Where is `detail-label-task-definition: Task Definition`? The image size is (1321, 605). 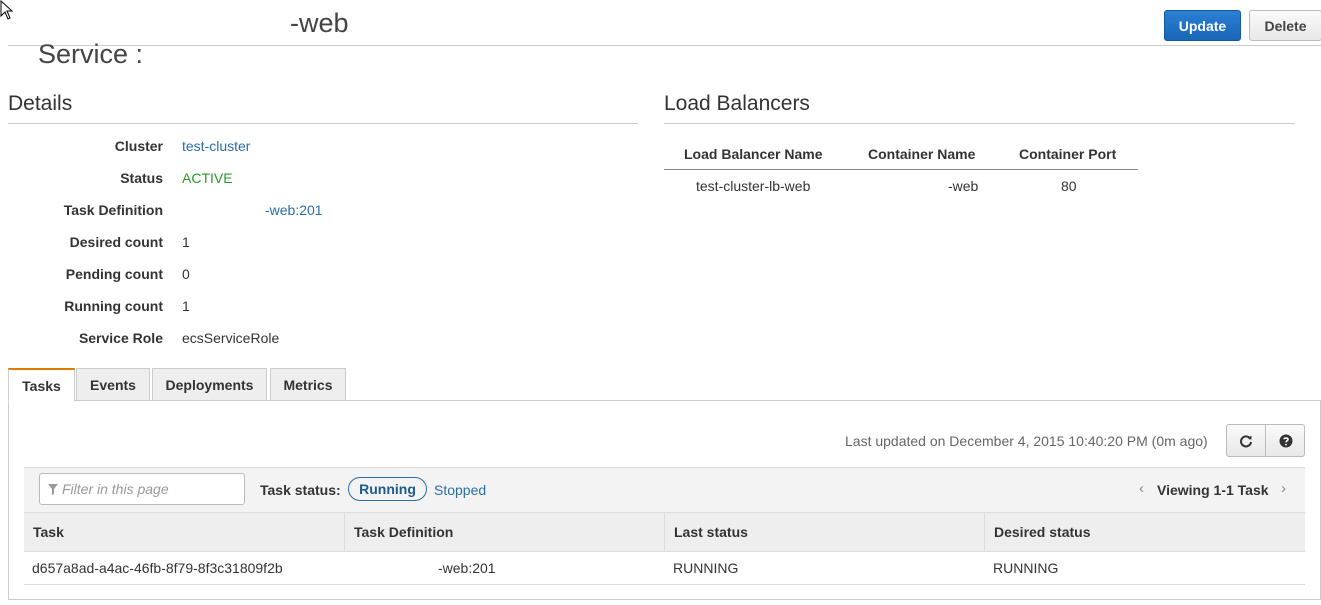
detail-label-task-definition: Task Definition is located at coordinates (113, 210).